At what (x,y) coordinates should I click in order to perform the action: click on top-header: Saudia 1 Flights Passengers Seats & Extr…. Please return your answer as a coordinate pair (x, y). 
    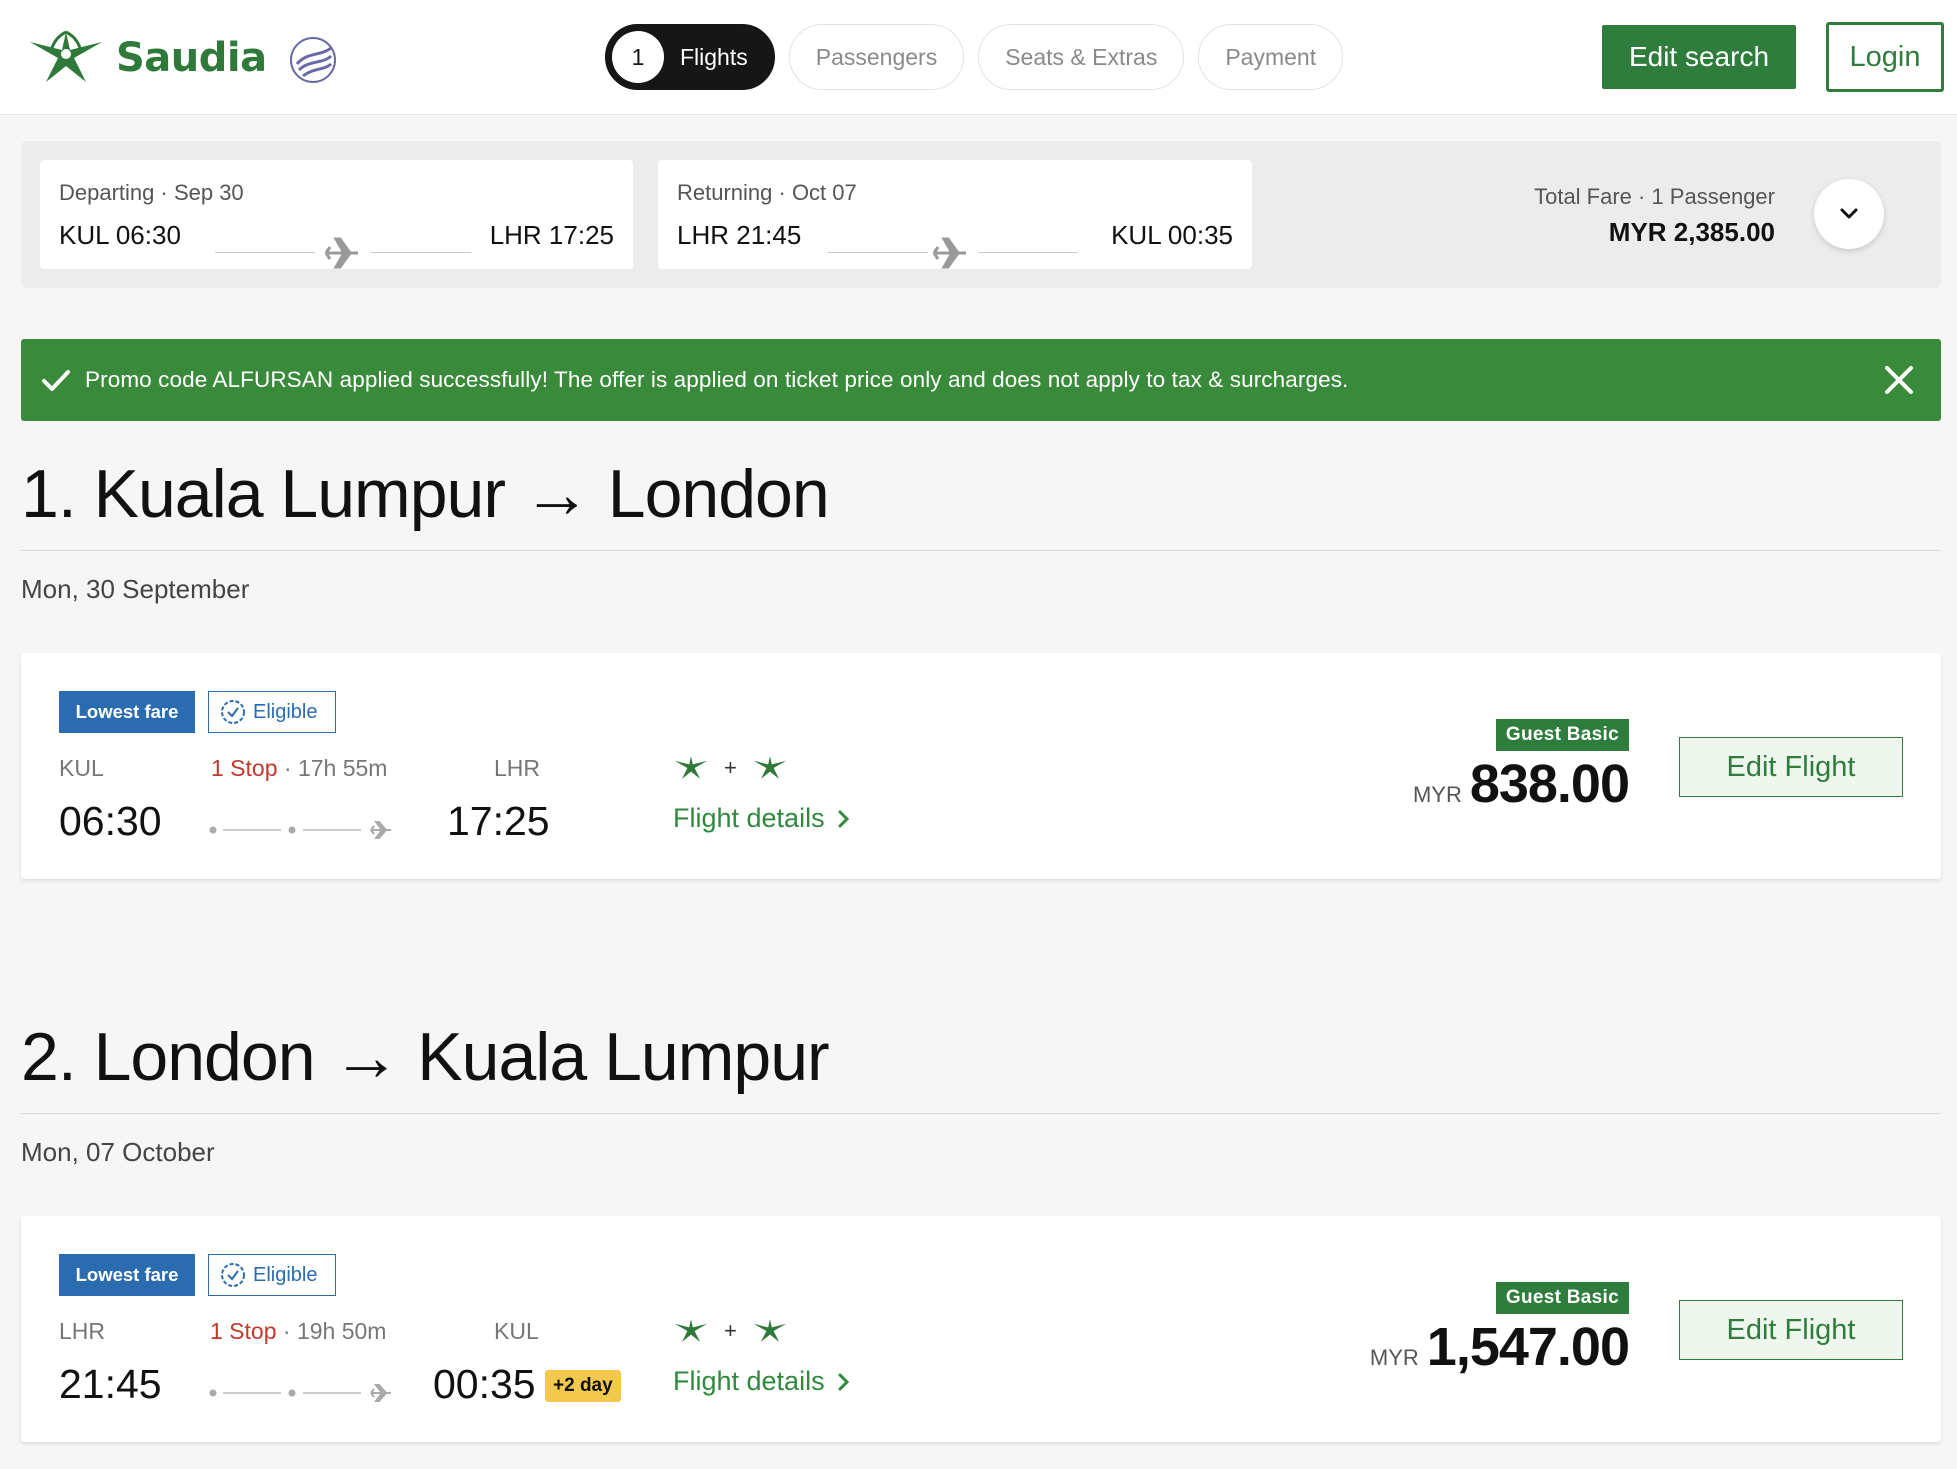
    Looking at the image, I should click on (978, 57).